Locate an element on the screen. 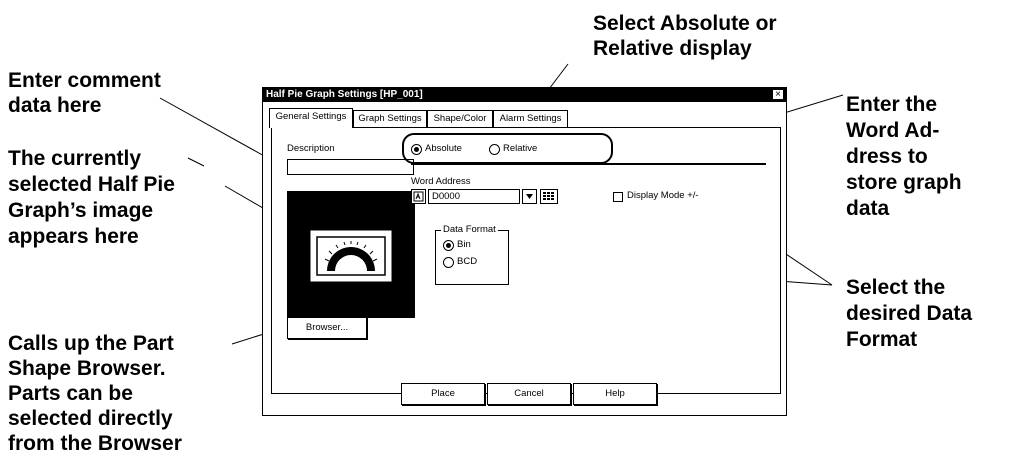 The image size is (1016, 456). close-icon: × is located at coordinates (778, 94).